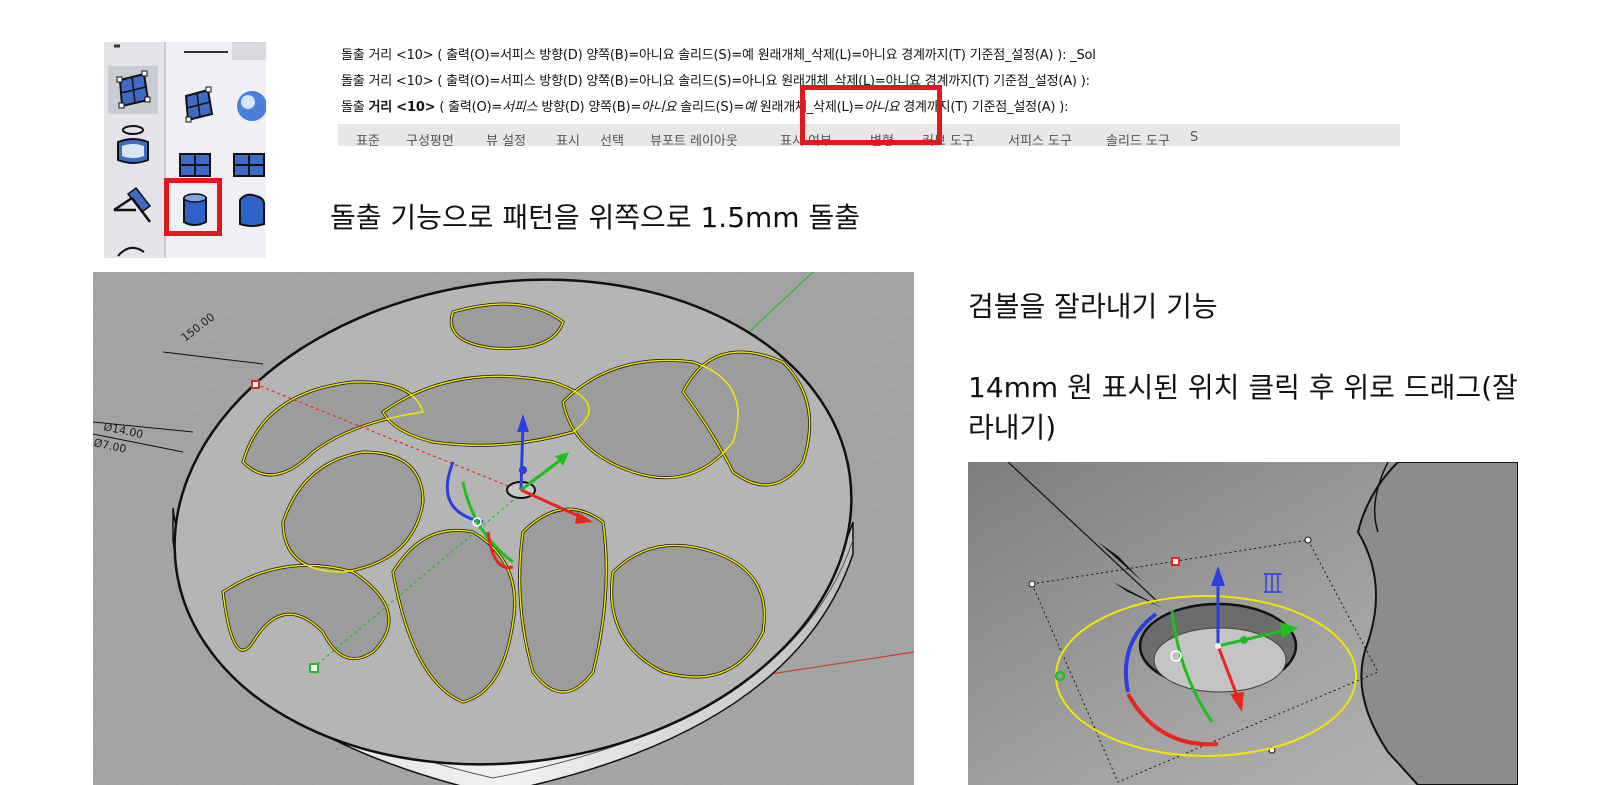 This screenshot has height=785, width=1600. Describe the element at coordinates (1194, 137) in the screenshot. I see `tab-more: S` at that location.